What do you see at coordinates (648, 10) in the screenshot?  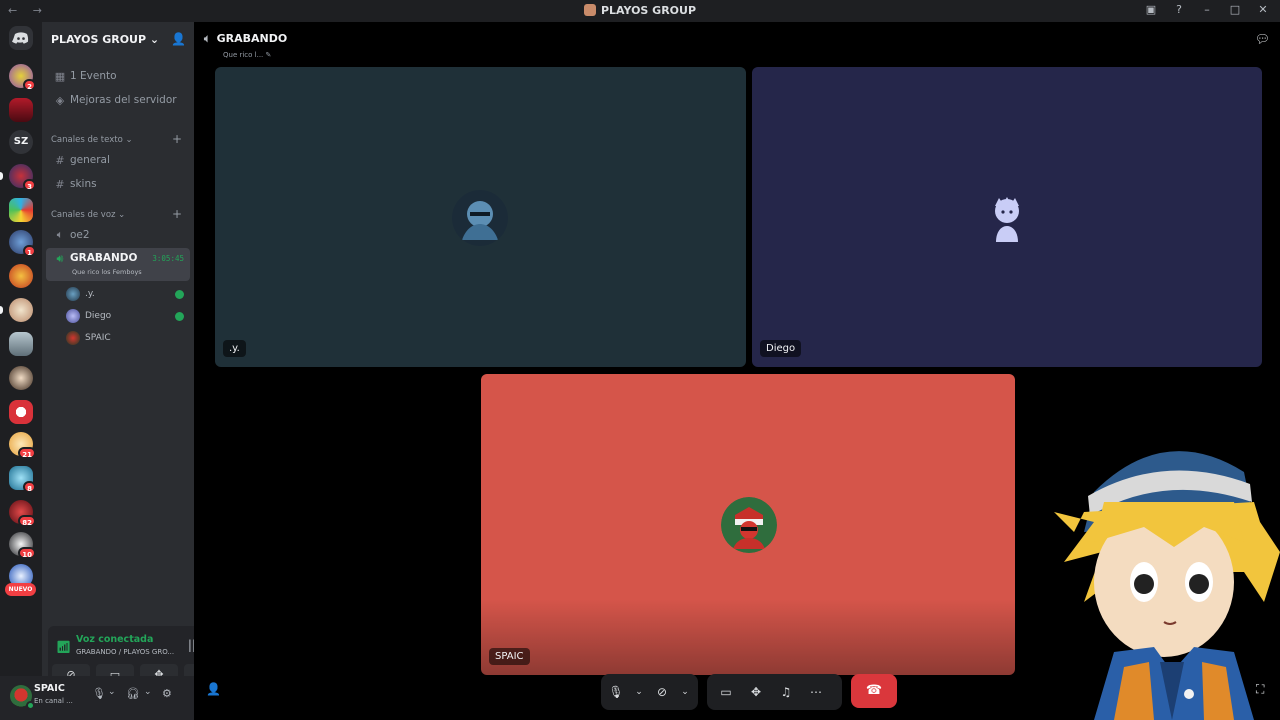 I see `window-title-text: PLAYOS GROUP` at bounding box center [648, 10].